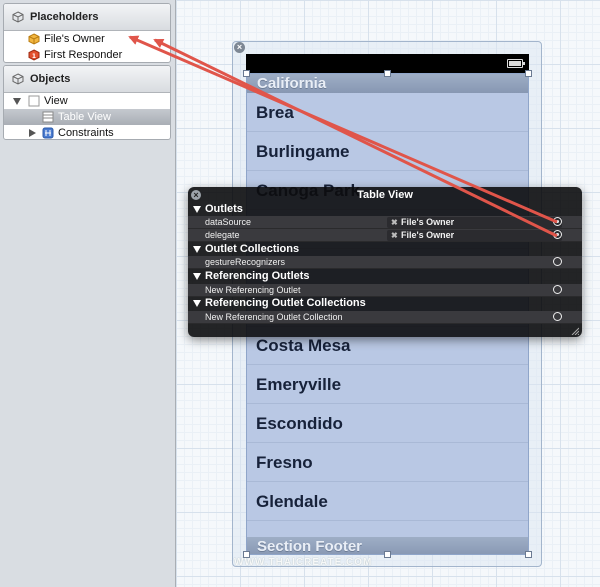 The width and height of the screenshot is (600, 587). Describe the element at coordinates (48, 117) in the screenshot. I see `table-view-icon` at that location.